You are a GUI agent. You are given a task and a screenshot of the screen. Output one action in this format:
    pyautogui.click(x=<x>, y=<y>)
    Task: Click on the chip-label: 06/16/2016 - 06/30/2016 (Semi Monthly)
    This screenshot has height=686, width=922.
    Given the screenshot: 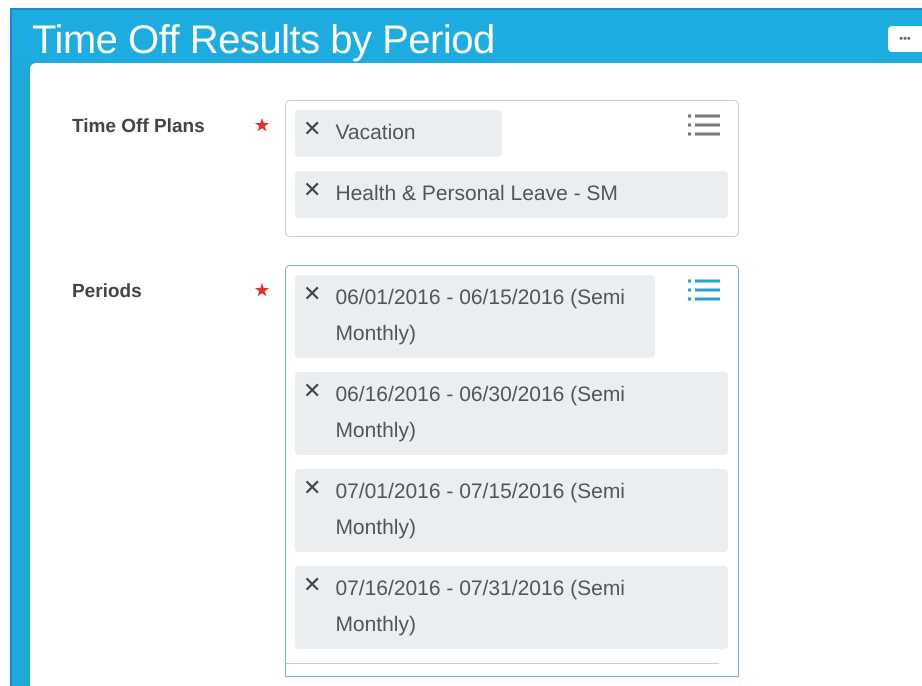 What is the action you would take?
    pyautogui.click(x=480, y=413)
    